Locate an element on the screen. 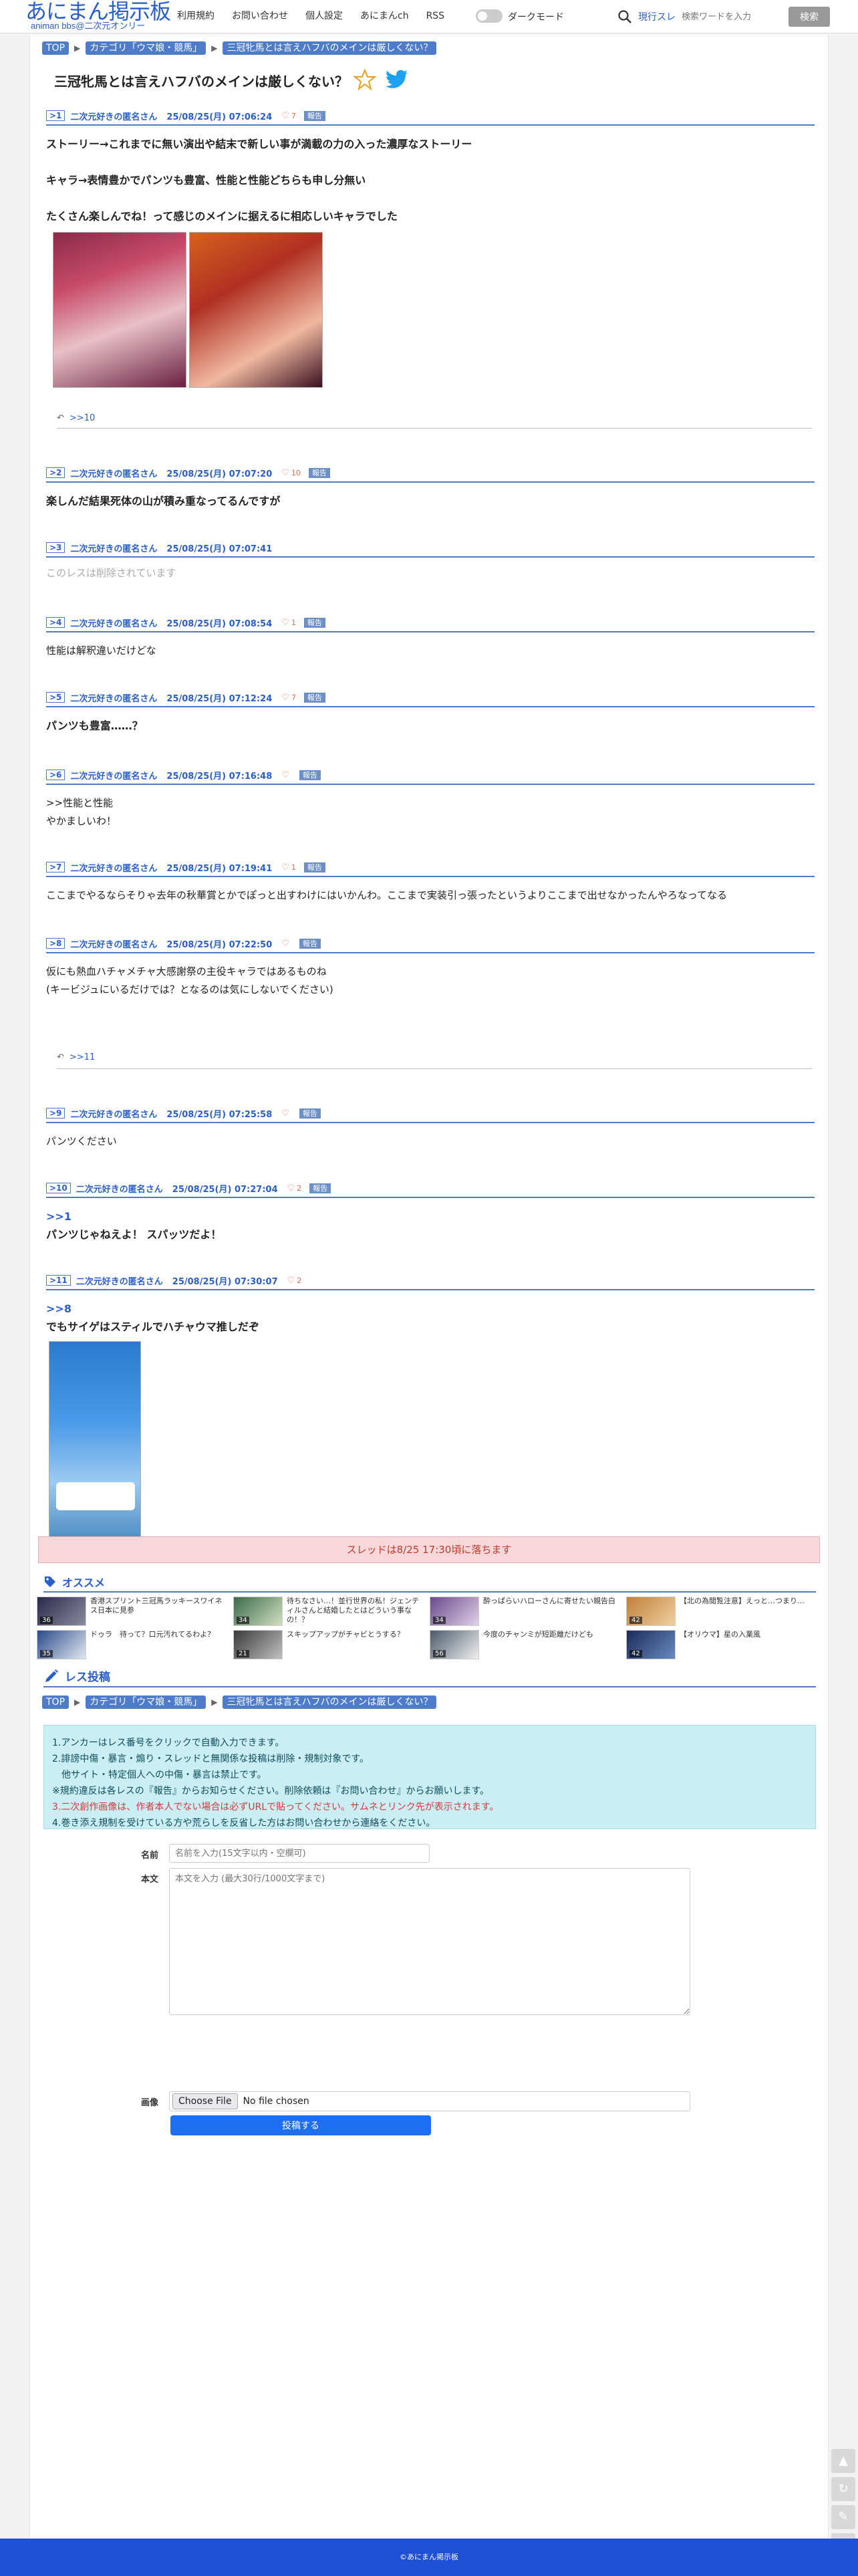 The image size is (858, 2576). res-number: >5 is located at coordinates (55, 697).